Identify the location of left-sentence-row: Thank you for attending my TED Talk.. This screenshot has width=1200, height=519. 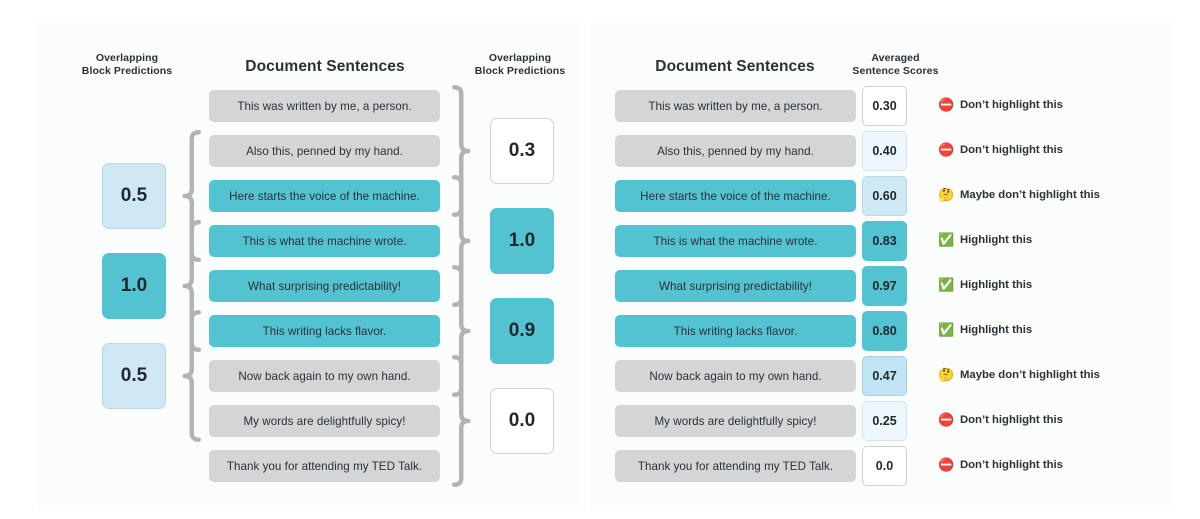
(324, 466).